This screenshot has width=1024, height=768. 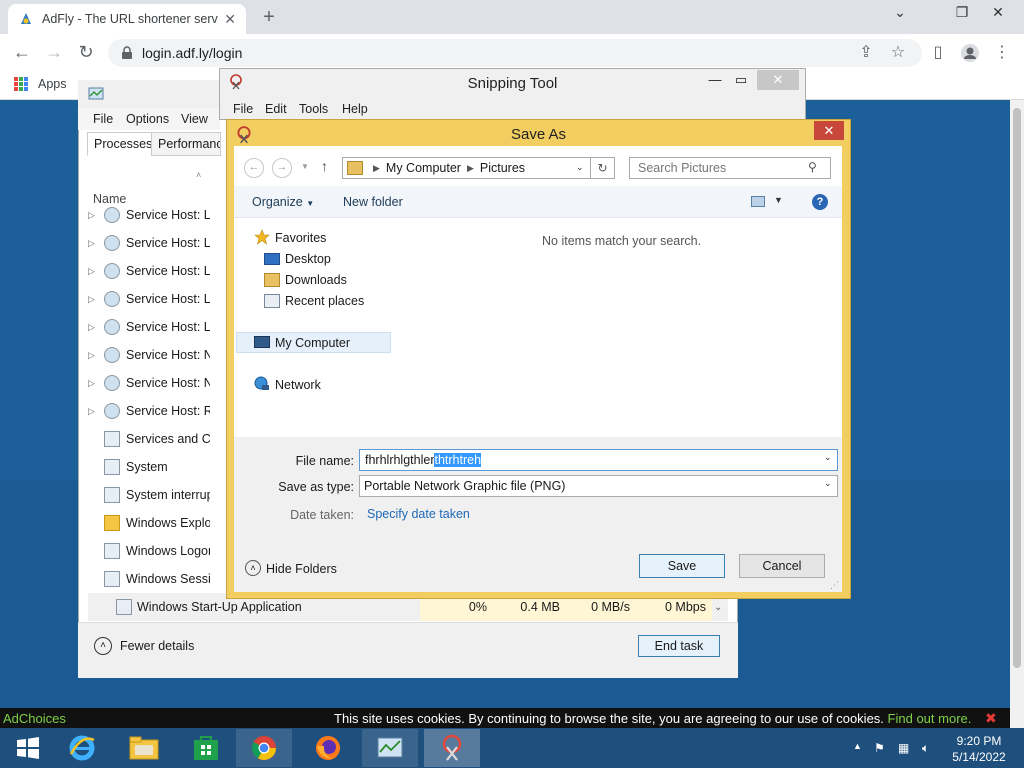 I want to click on profile-avatar-icon, so click(x=970, y=53).